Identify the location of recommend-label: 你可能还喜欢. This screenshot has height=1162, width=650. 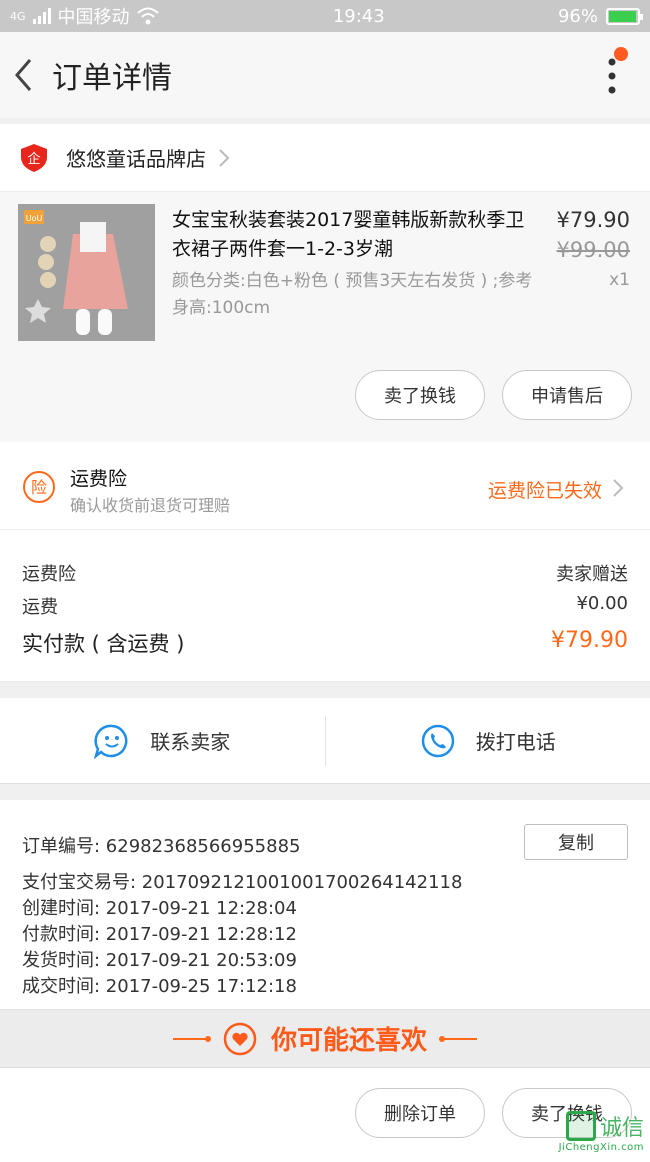
(349, 1038).